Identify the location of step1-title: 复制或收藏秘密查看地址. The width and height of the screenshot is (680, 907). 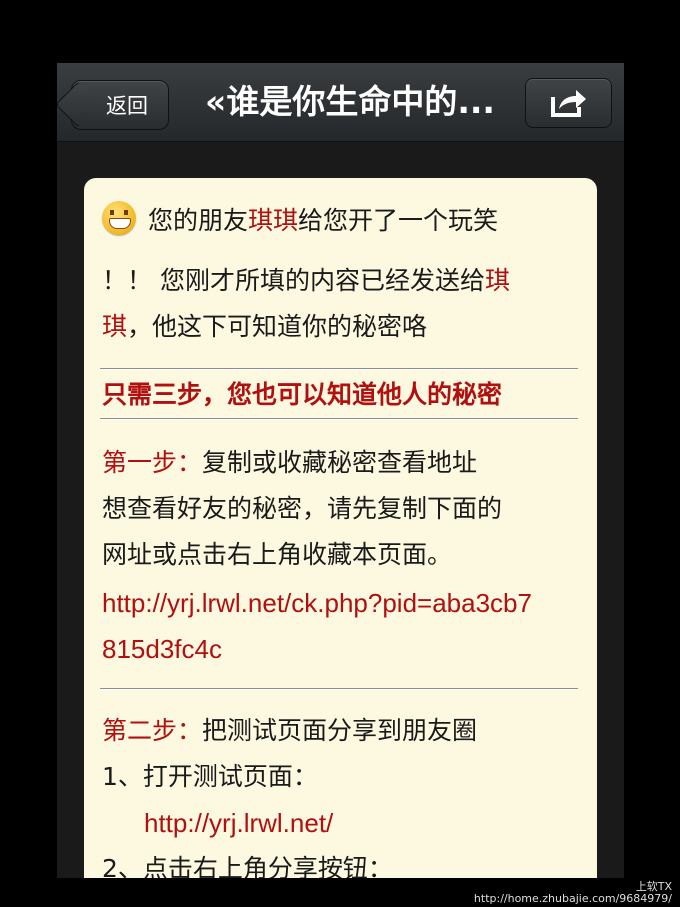
(340, 462).